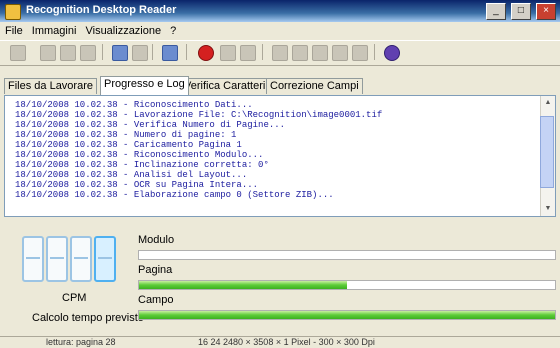 This screenshot has height=348, width=560. Describe the element at coordinates (88, 53) in the screenshot. I see `print-icon` at that location.